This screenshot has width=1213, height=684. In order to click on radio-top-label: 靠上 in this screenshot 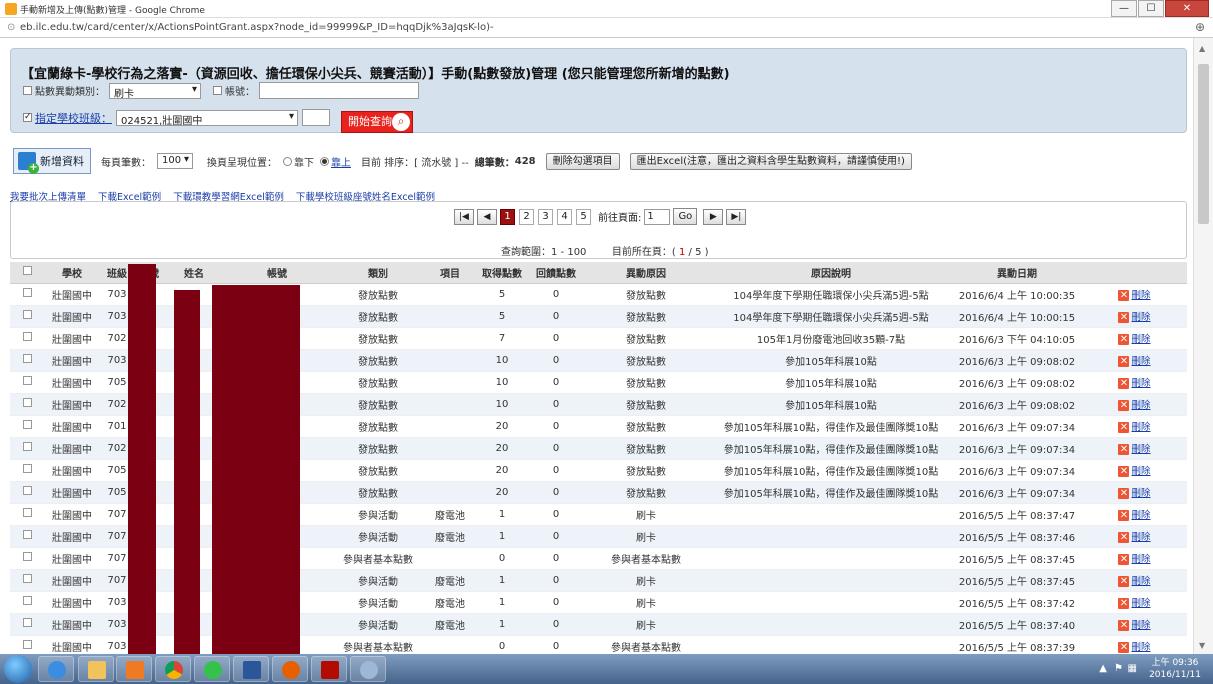, I will do `click(341, 161)`.